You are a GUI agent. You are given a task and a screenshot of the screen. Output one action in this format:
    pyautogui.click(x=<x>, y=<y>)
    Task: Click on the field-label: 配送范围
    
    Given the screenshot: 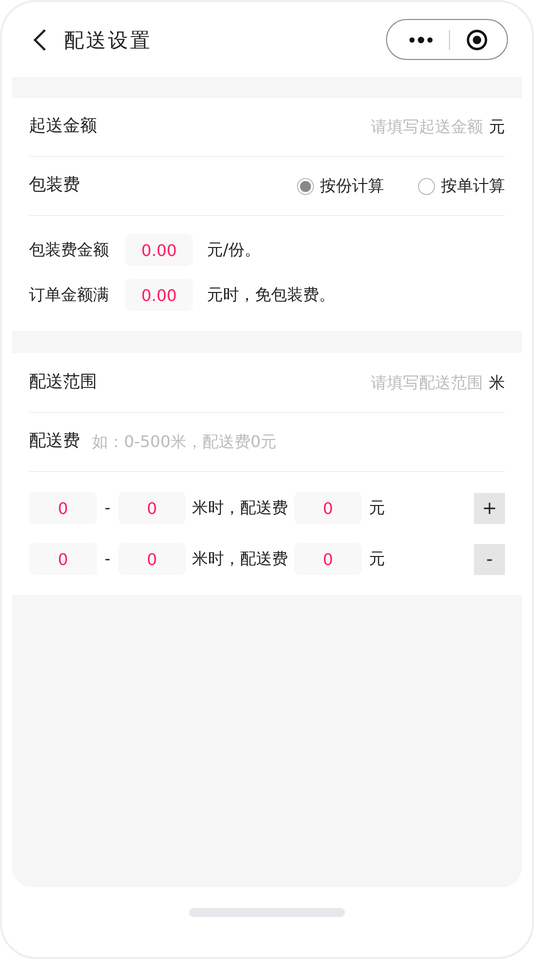 What is the action you would take?
    pyautogui.click(x=63, y=382)
    